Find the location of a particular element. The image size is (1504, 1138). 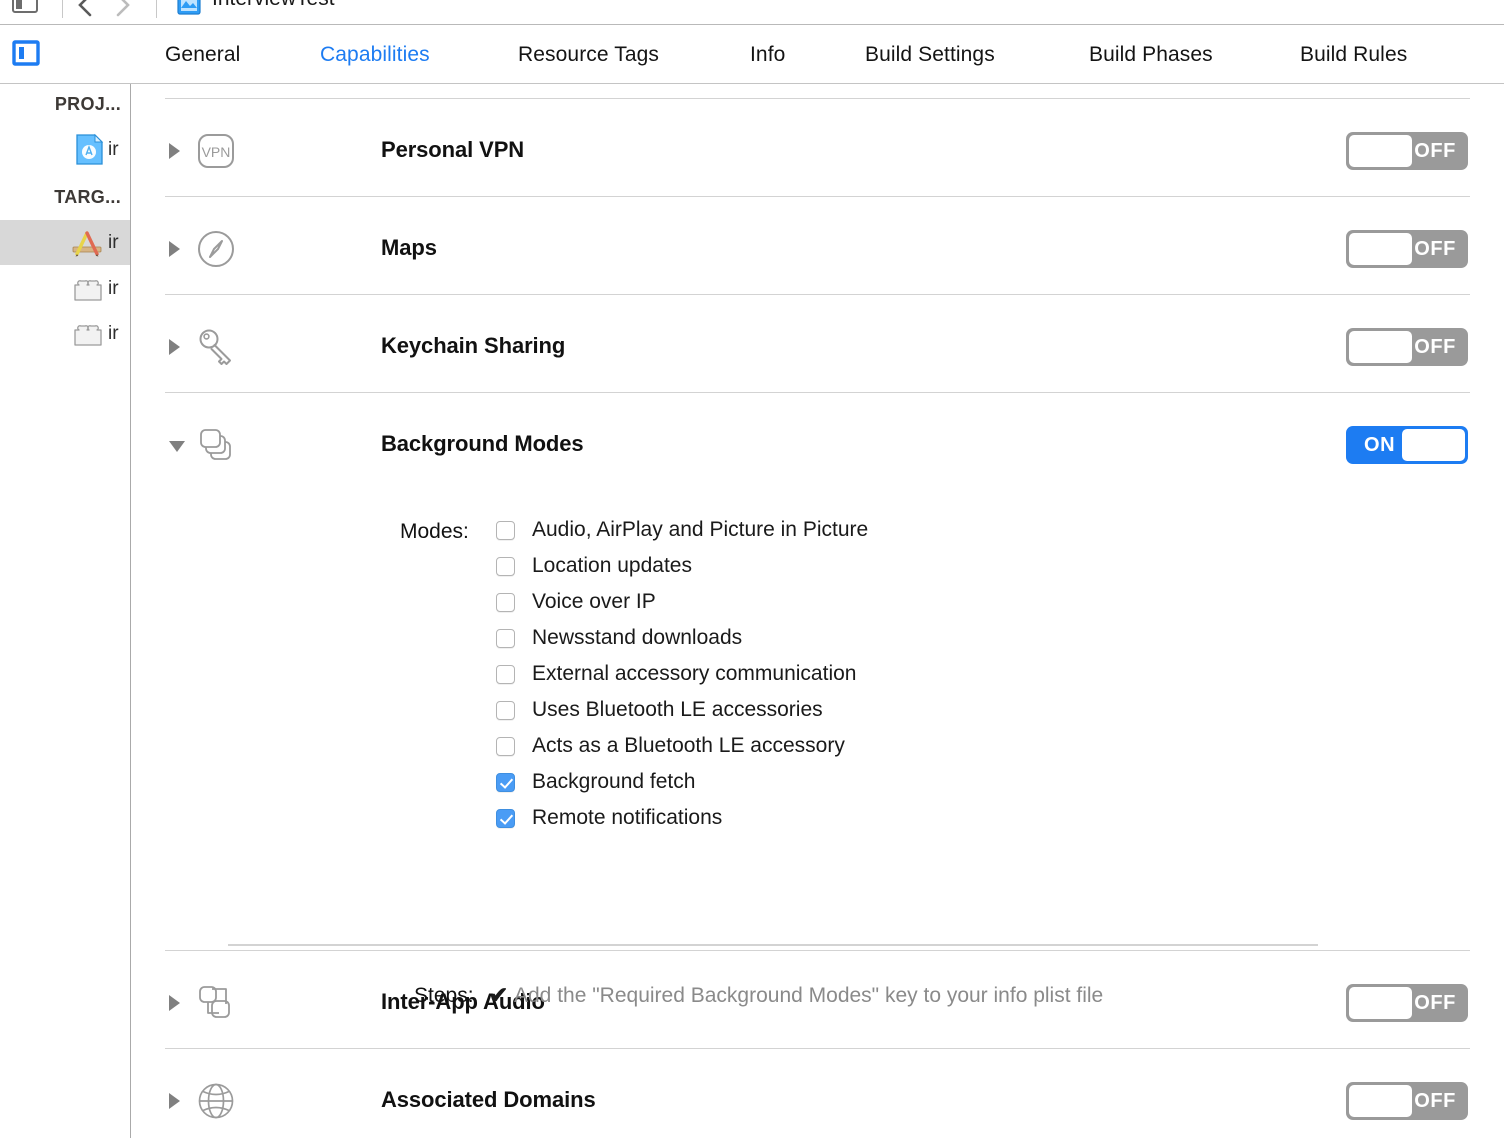

chevron-left-icon is located at coordinates (85, 9).